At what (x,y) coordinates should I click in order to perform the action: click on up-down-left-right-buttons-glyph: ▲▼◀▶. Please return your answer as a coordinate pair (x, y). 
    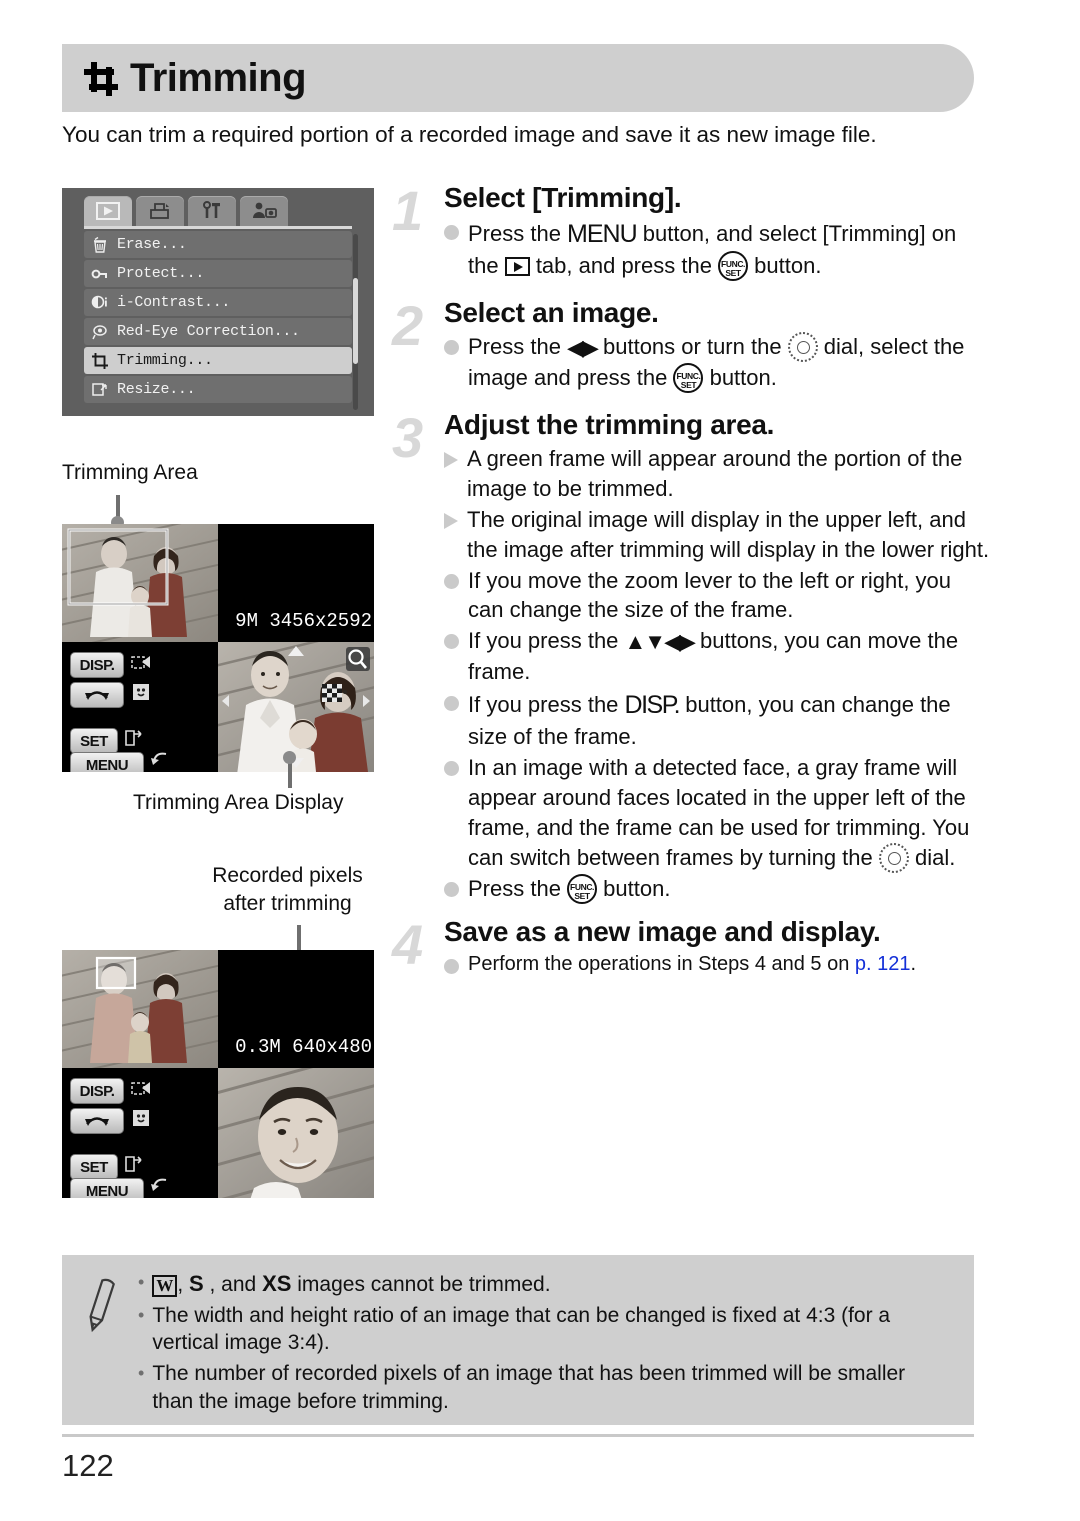
    Looking at the image, I should click on (660, 642).